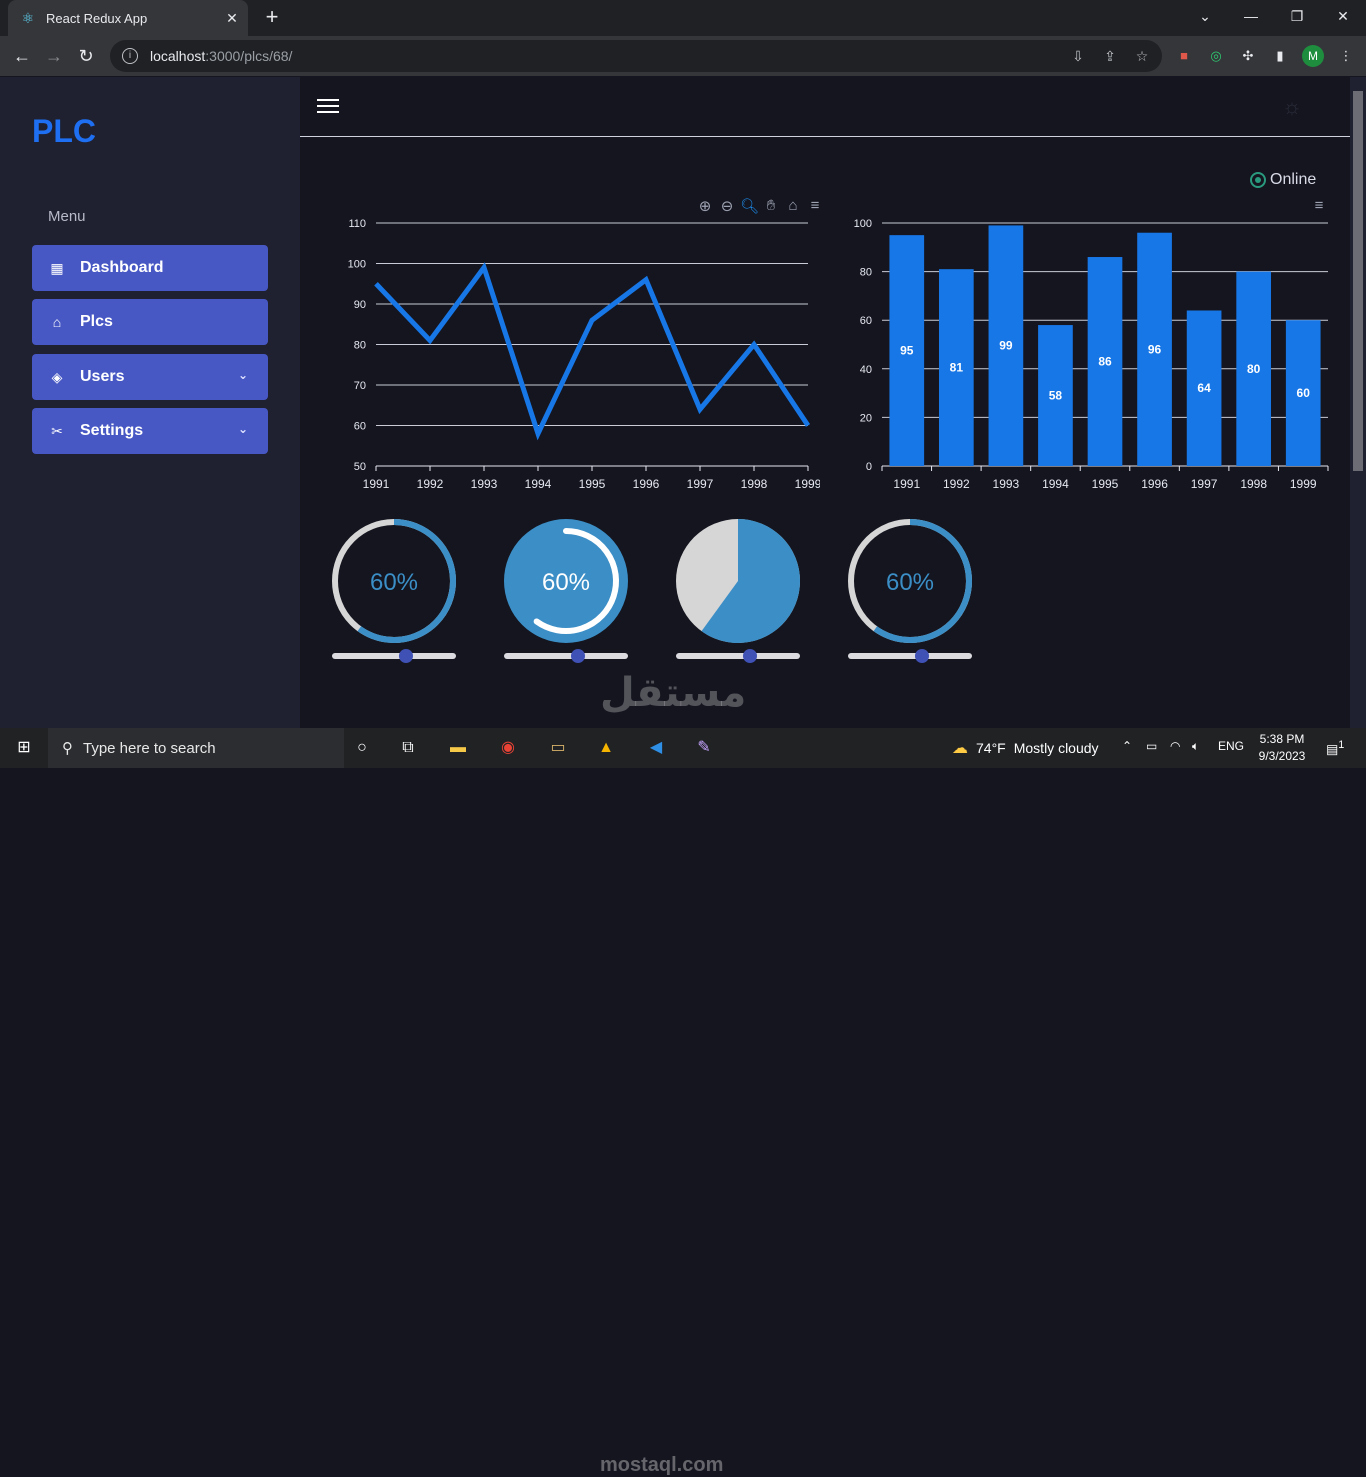 This screenshot has width=1366, height=1477. What do you see at coordinates (683, 18) in the screenshot?
I see `browser-tab-strip: ⚛ React Redux App ✕ + ⌄ — ❐ ✕` at bounding box center [683, 18].